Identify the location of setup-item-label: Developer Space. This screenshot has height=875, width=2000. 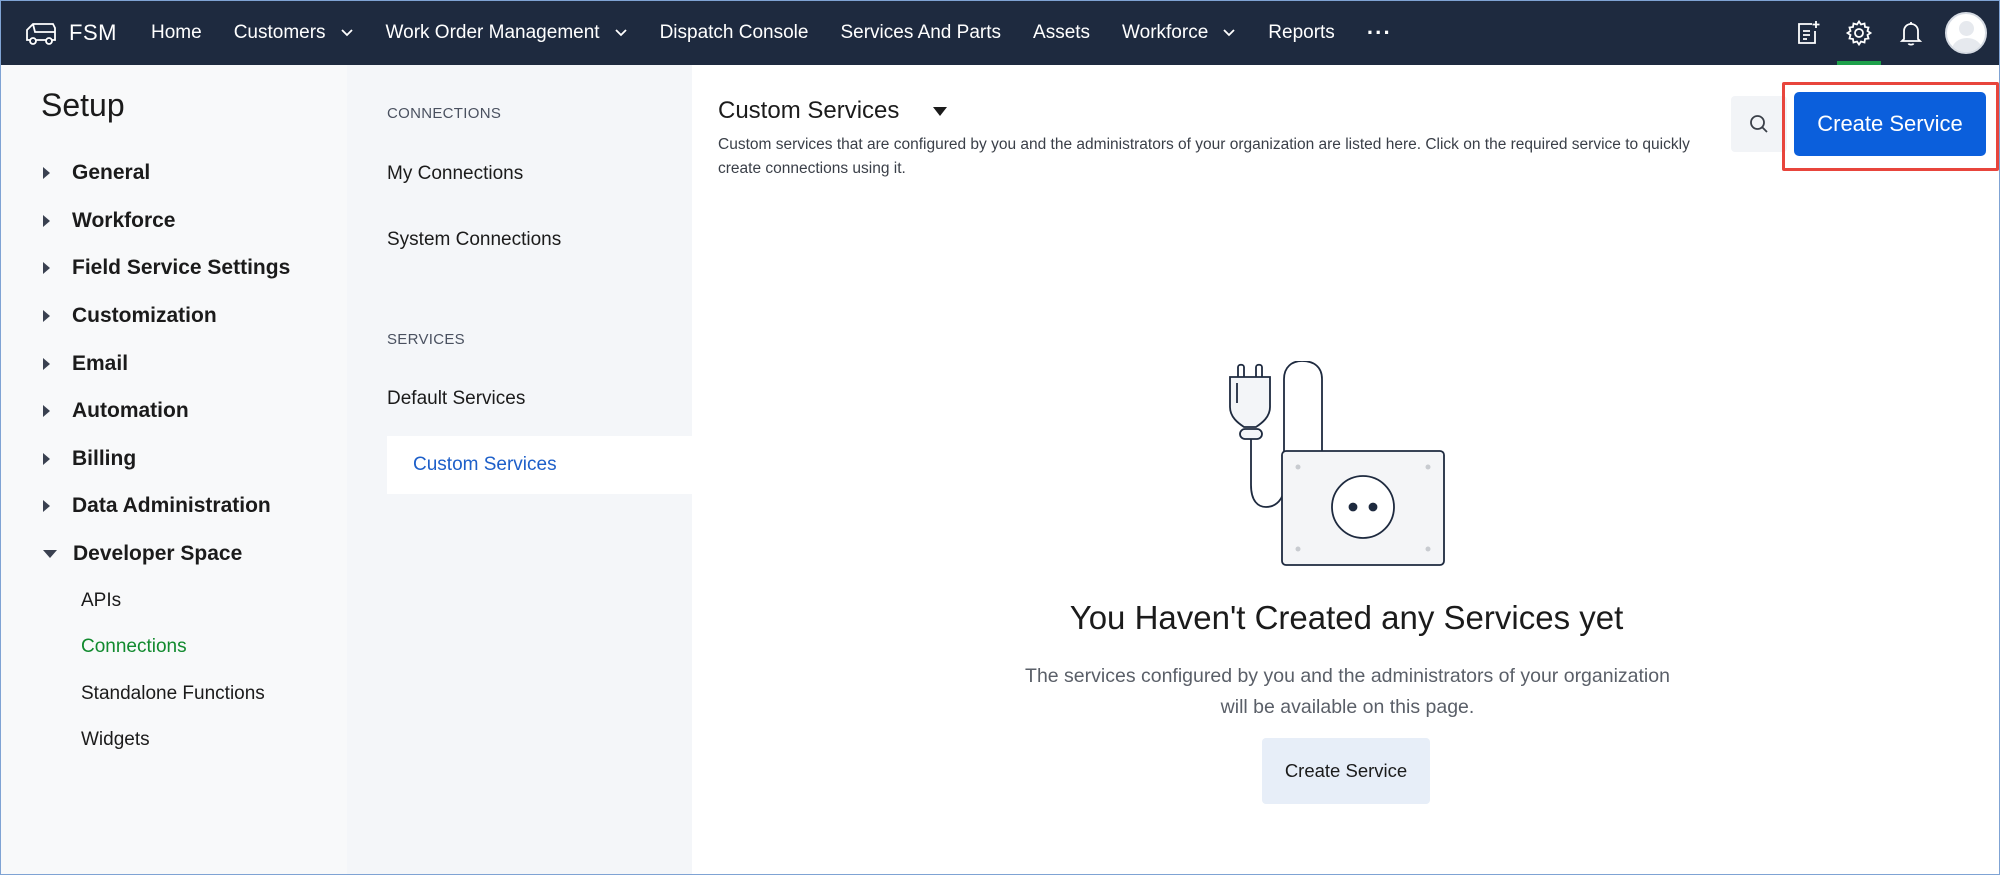
(158, 553).